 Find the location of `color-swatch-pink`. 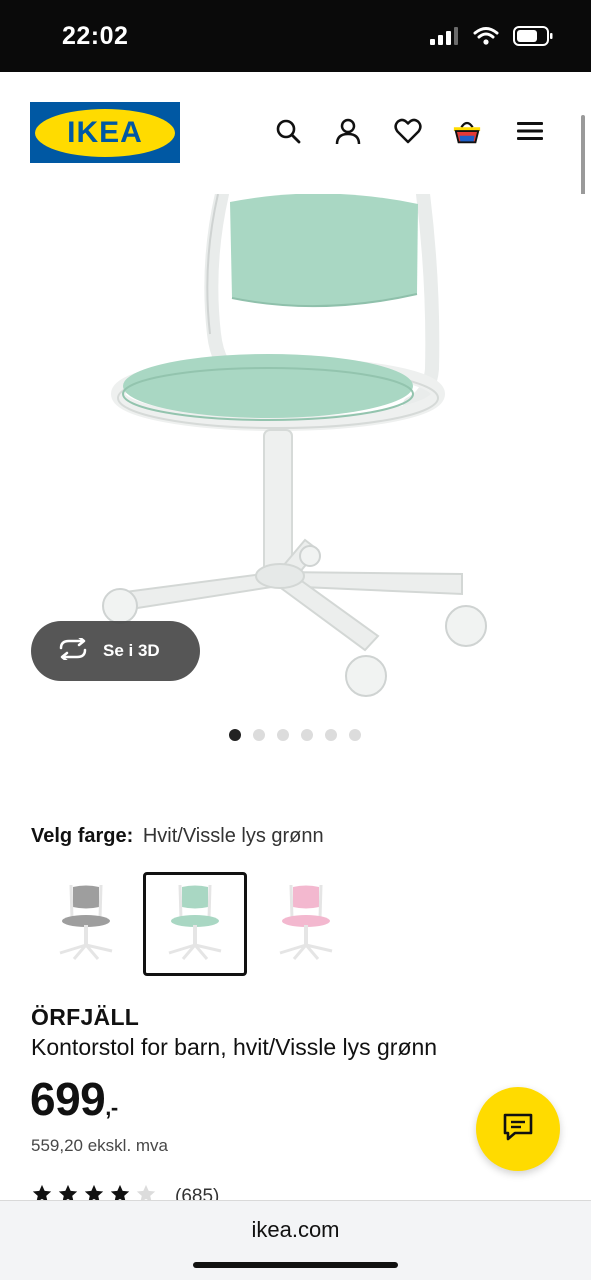

color-swatch-pink is located at coordinates (306, 924).